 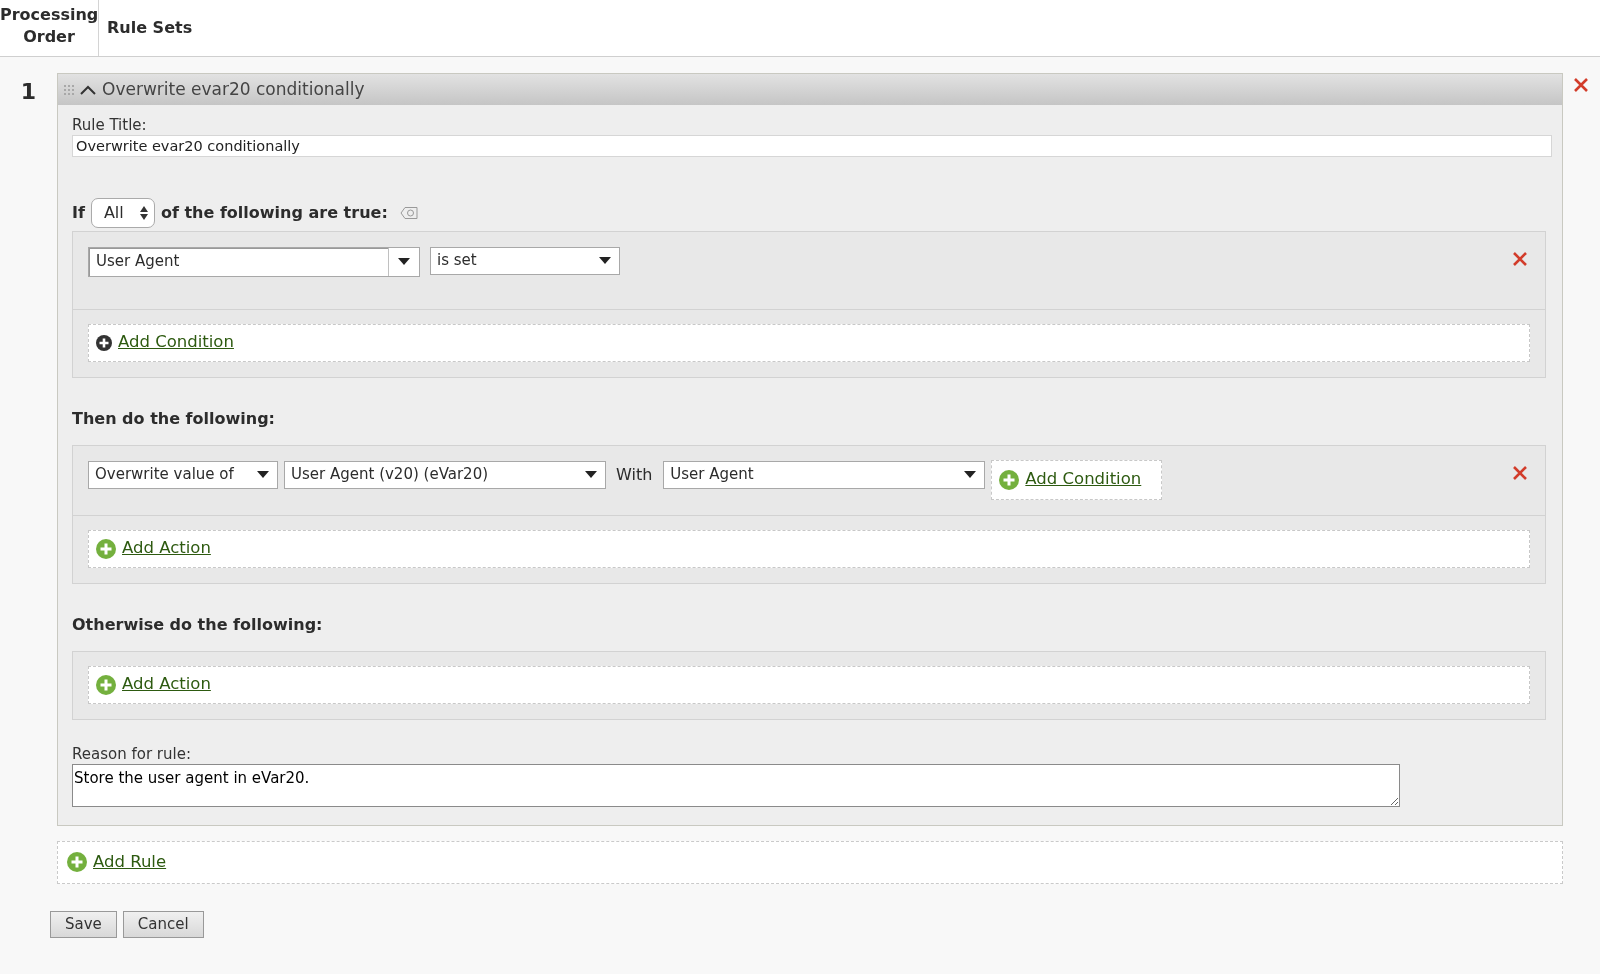 What do you see at coordinates (83, 924) in the screenshot?
I see `save-button: Save` at bounding box center [83, 924].